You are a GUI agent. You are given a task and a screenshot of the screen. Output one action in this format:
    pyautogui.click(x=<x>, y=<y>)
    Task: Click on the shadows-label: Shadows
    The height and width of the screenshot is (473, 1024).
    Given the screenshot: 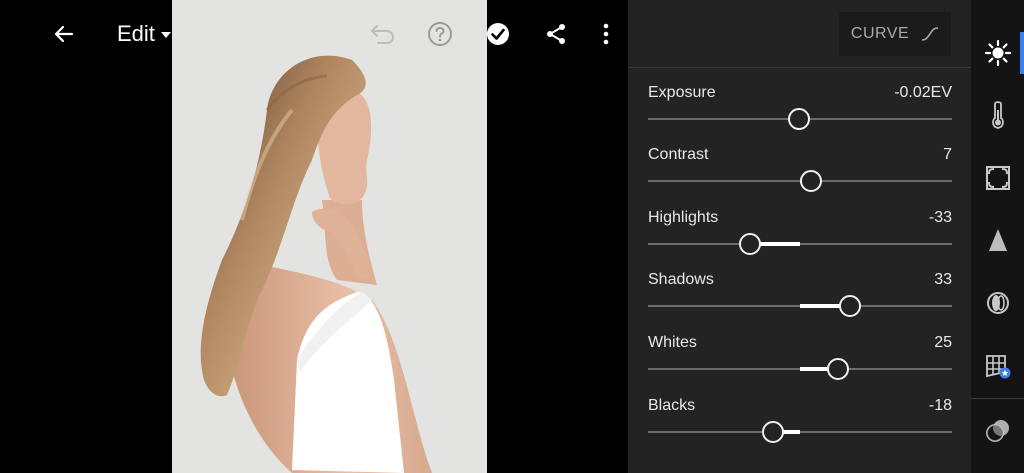 What is the action you would take?
    pyautogui.click(x=681, y=279)
    